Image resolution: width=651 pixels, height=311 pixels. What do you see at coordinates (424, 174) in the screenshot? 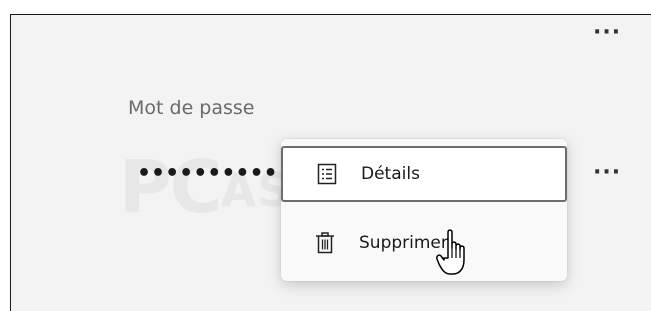
I see `menu-item-details: Détails` at bounding box center [424, 174].